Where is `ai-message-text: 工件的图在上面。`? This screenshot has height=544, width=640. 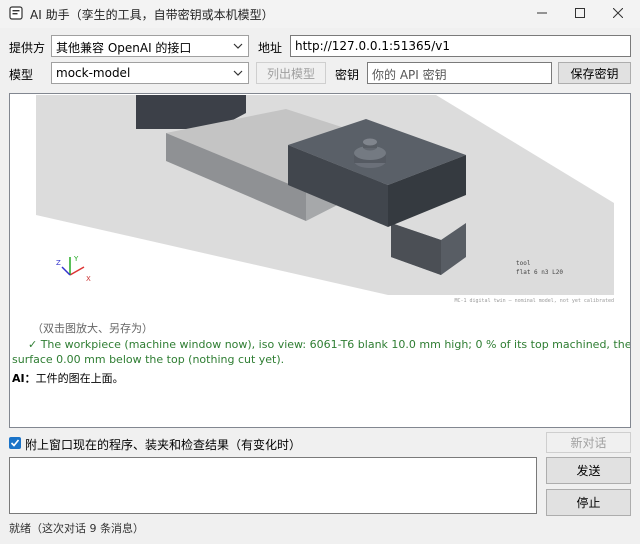
ai-message-text: 工件的图在上面。 is located at coordinates (79, 378).